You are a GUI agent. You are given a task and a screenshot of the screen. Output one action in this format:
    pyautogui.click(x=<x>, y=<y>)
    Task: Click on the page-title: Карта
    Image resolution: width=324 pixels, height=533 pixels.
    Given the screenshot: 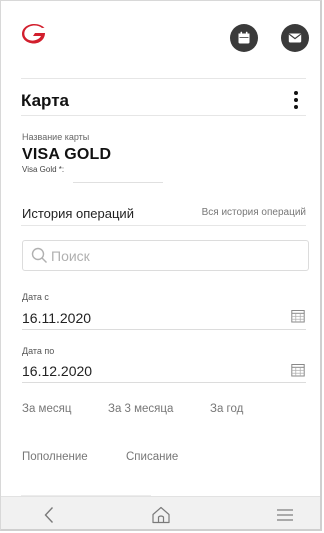 What is the action you would take?
    pyautogui.click(x=45, y=100)
    